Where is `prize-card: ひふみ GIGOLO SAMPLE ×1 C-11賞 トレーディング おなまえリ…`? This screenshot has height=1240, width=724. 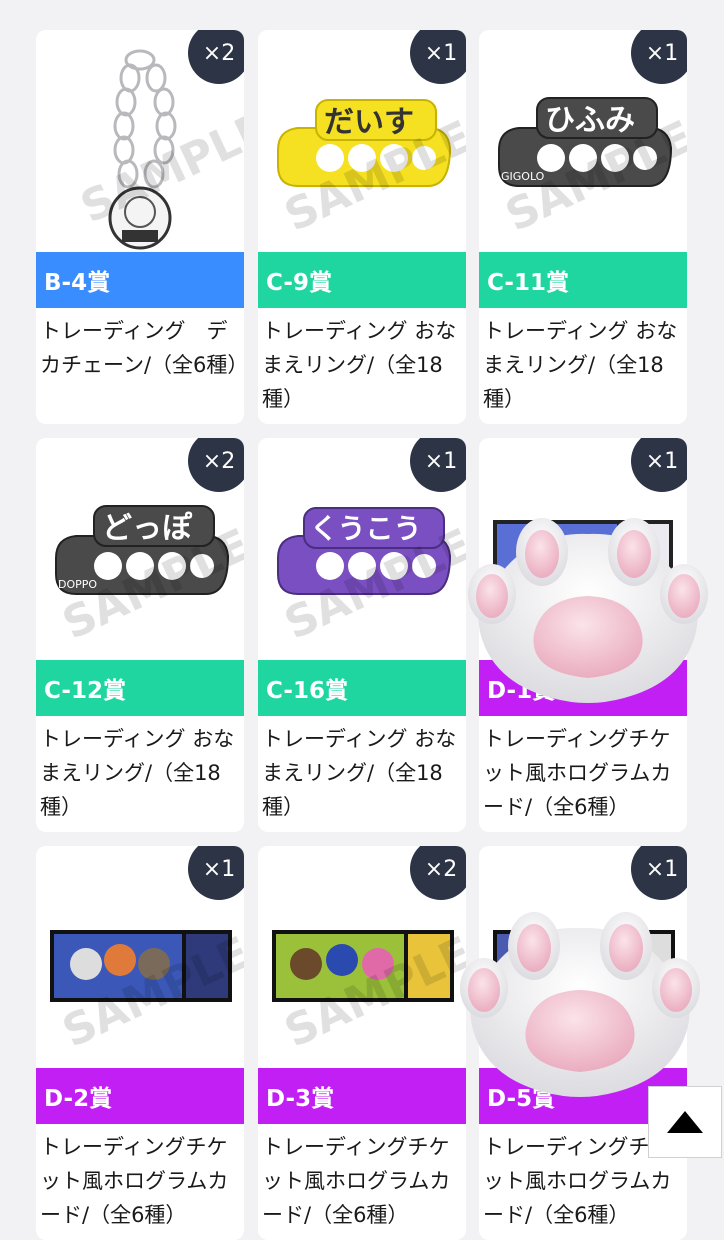
prize-card: ひふみ GIGOLO SAMPLE ×1 C-11賞 トレーディング おなまえリ… is located at coordinates (583, 227).